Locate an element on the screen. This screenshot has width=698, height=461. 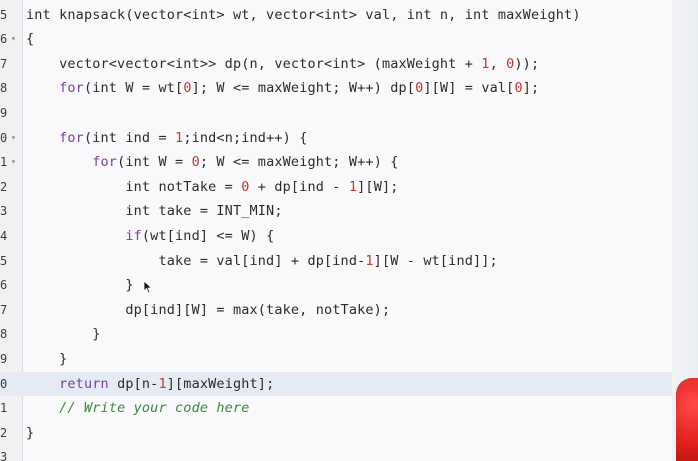
line-number: 1 is located at coordinates (4, 408).